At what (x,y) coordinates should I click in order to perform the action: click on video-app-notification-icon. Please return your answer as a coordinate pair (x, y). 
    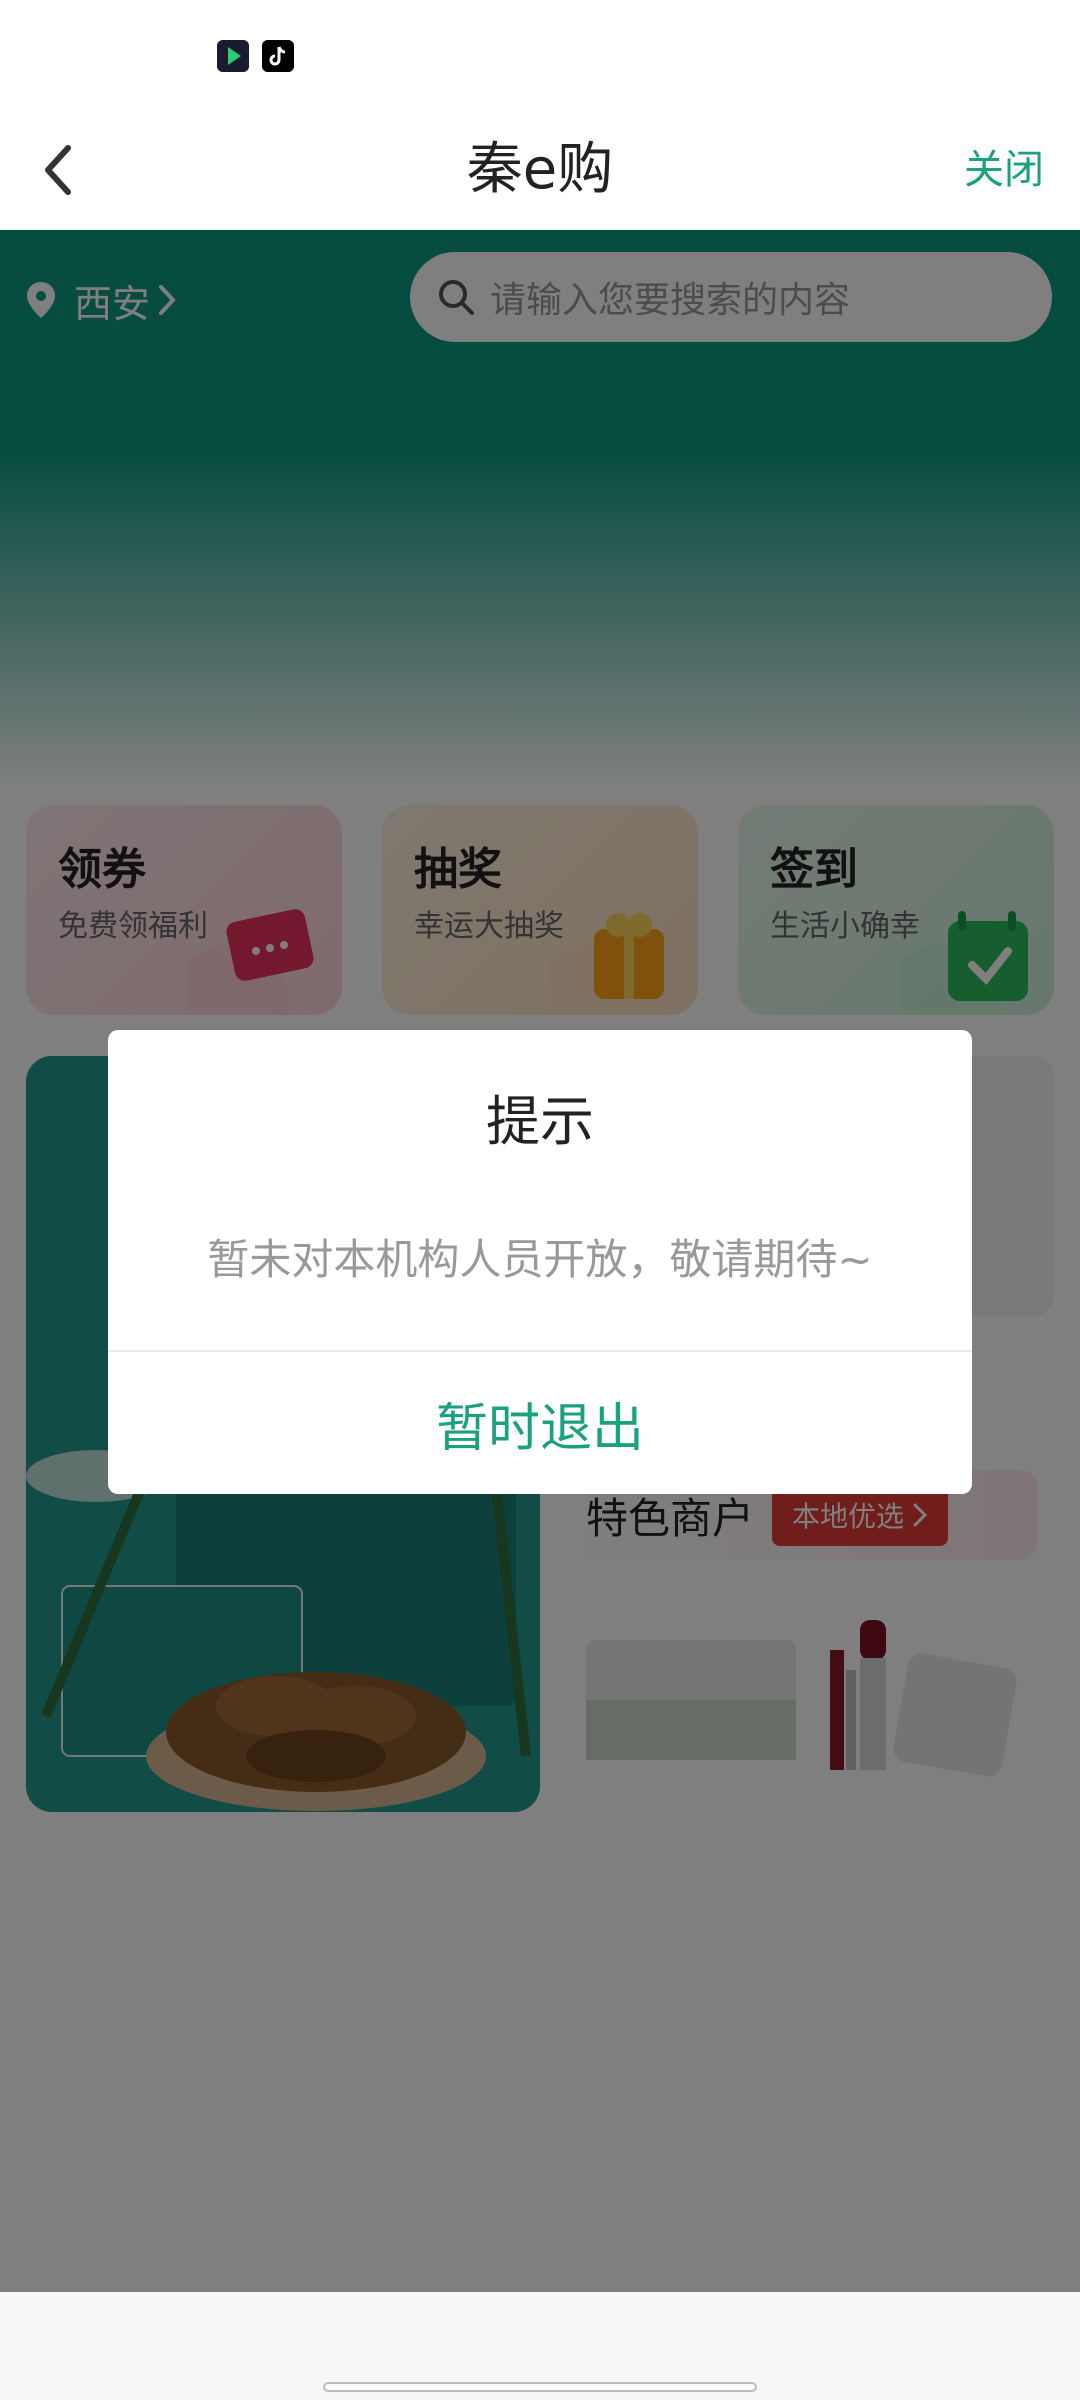
    Looking at the image, I should click on (233, 56).